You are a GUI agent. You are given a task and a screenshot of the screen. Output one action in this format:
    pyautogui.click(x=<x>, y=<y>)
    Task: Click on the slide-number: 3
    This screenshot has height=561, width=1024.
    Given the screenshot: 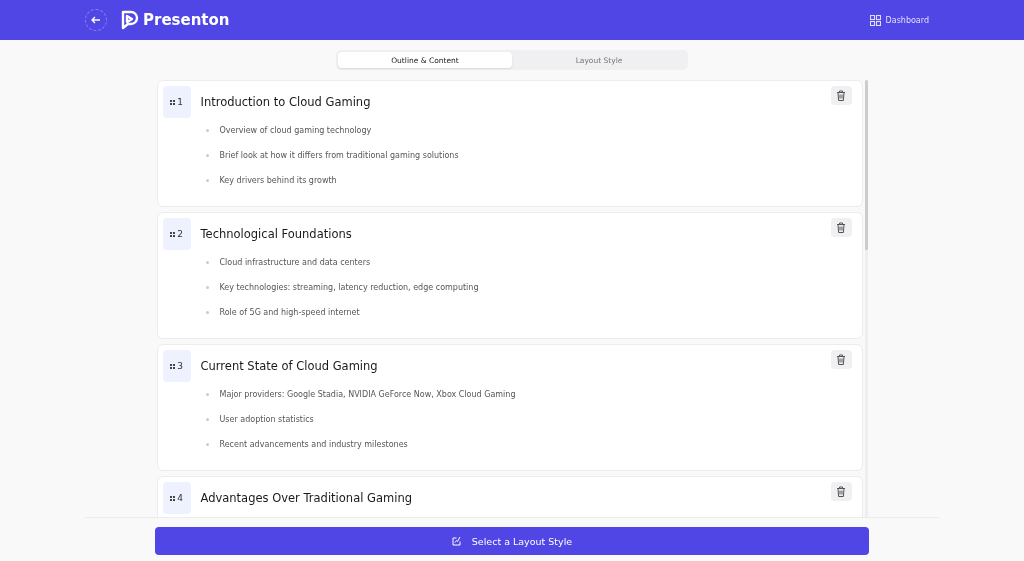 What is the action you would take?
    pyautogui.click(x=176, y=366)
    